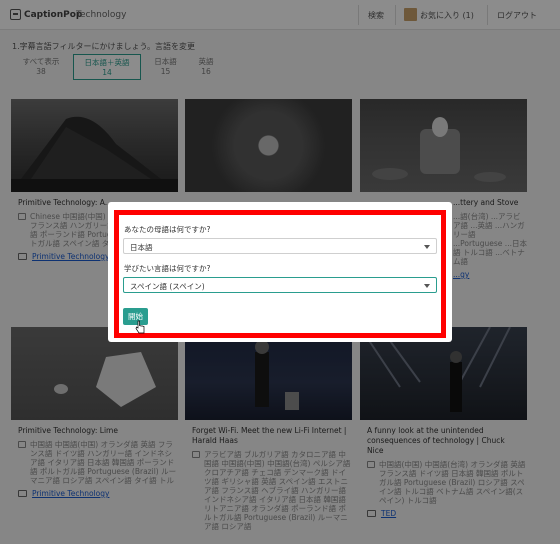 This screenshot has width=560, height=544. Describe the element at coordinates (167, 229) in the screenshot. I see `native-language-label: あなたの母語は何ですか?` at that location.